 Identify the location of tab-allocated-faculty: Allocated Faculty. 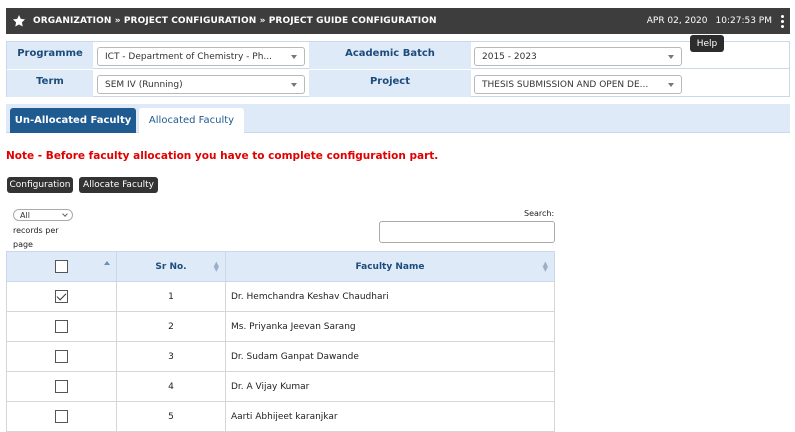
(191, 120).